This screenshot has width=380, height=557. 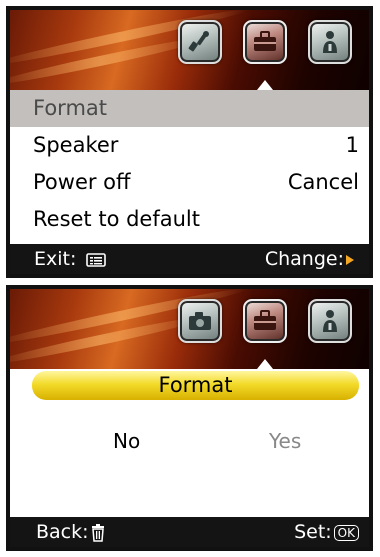 What do you see at coordinates (346, 532) in the screenshot?
I see `ok-badge: OK` at bounding box center [346, 532].